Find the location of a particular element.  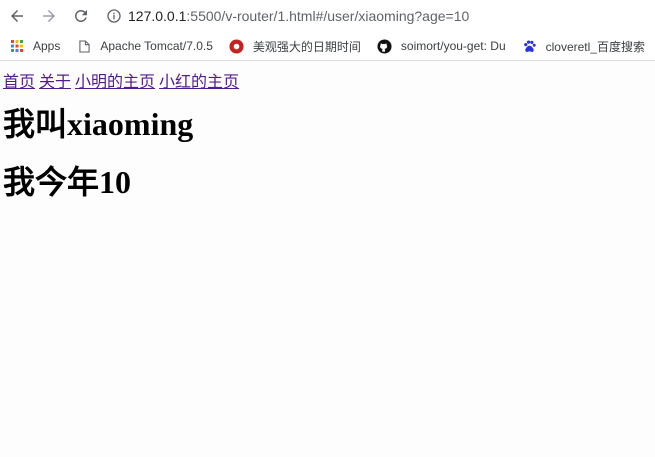

link-xiaohong: 小红的主页 is located at coordinates (199, 82).